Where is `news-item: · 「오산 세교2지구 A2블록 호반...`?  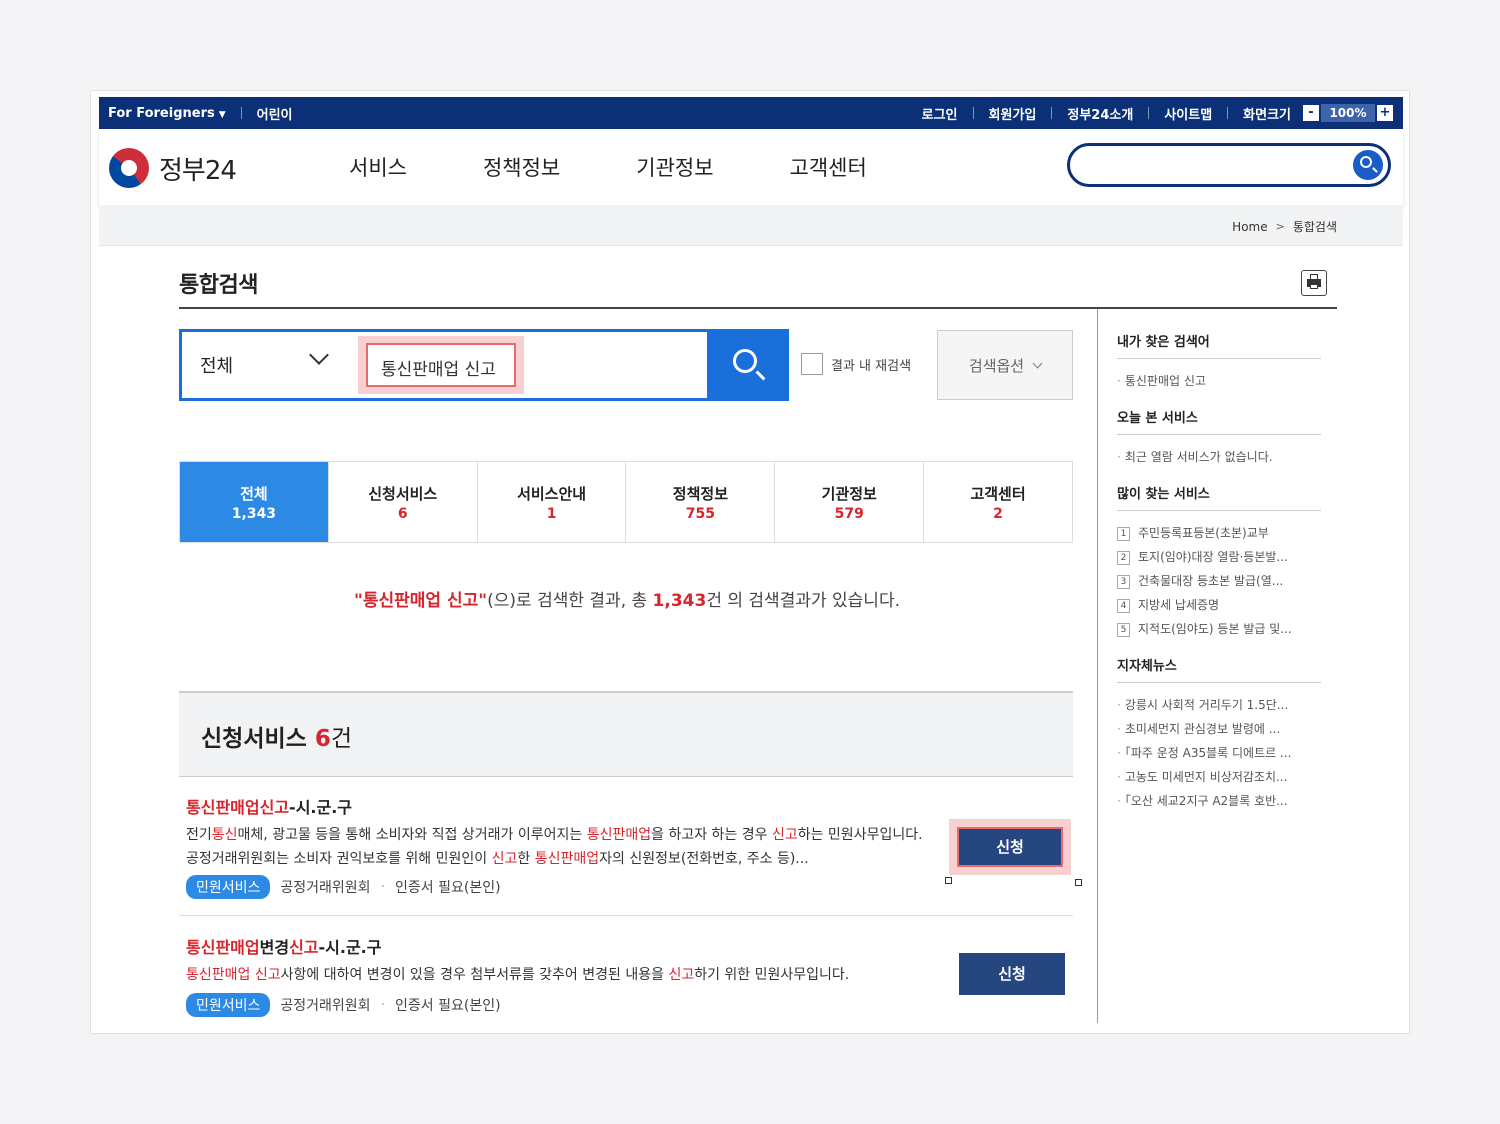 news-item: · 「오산 세교2지구 A2블록 호반... is located at coordinates (1219, 801).